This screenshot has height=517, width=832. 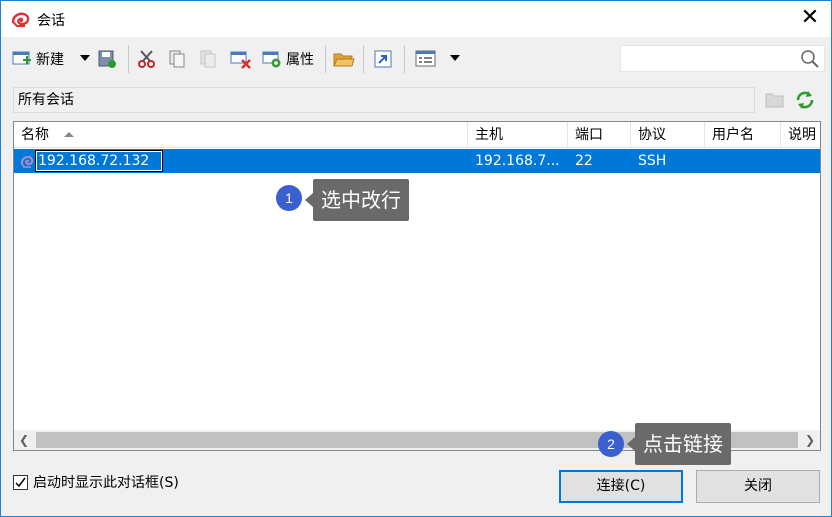 What do you see at coordinates (416, 19) in the screenshot?
I see `title-bar: 会话 ✕` at bounding box center [416, 19].